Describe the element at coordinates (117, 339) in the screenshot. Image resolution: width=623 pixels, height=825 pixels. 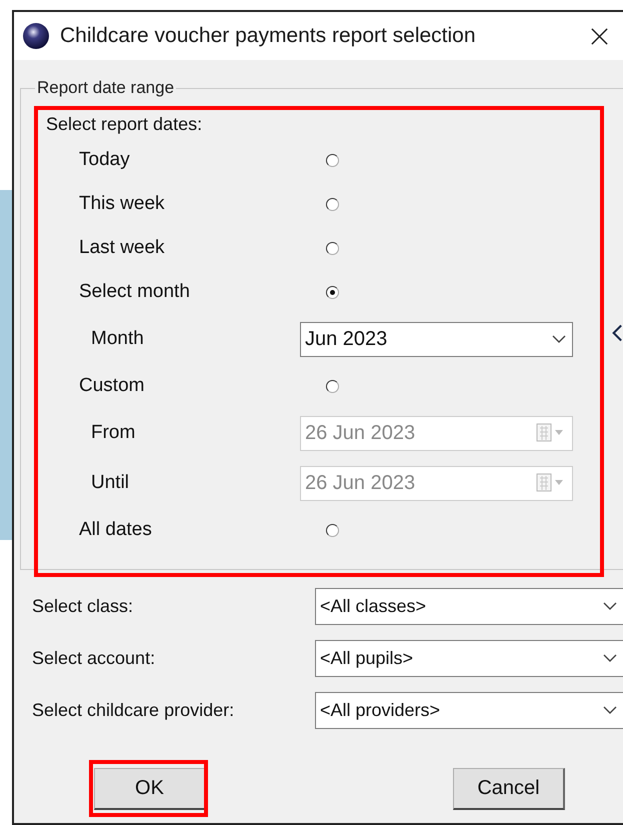
I see `option-label: Month` at that location.